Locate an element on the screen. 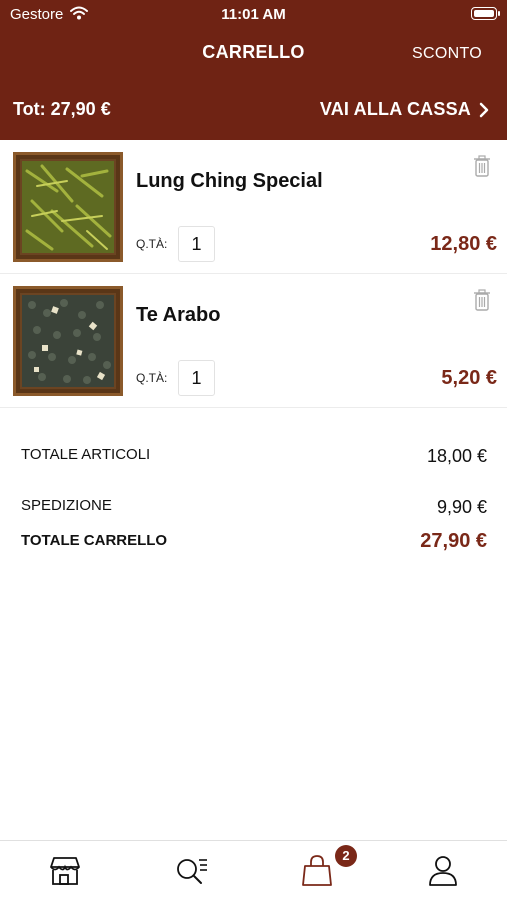  gunpowder-tea-image is located at coordinates (68, 341).